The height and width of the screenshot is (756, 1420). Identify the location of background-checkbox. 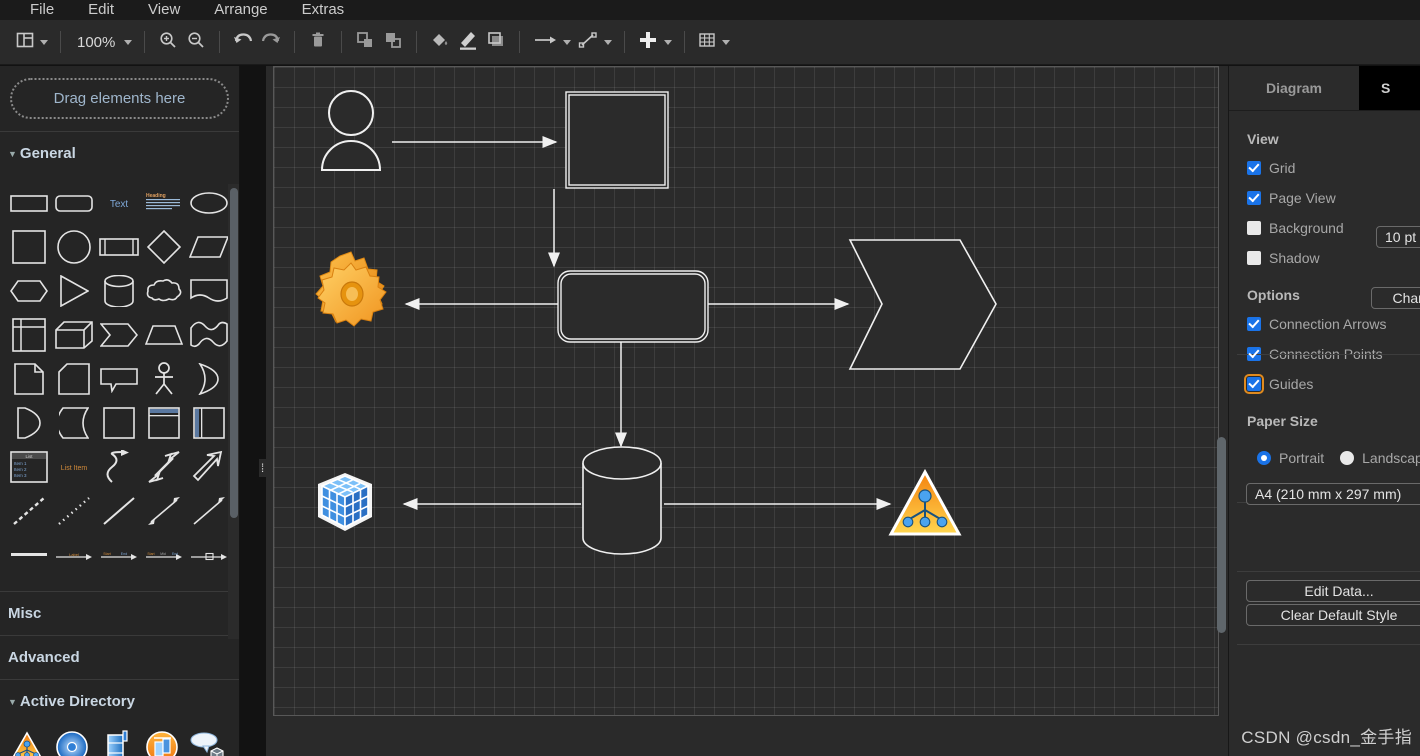
(1254, 228).